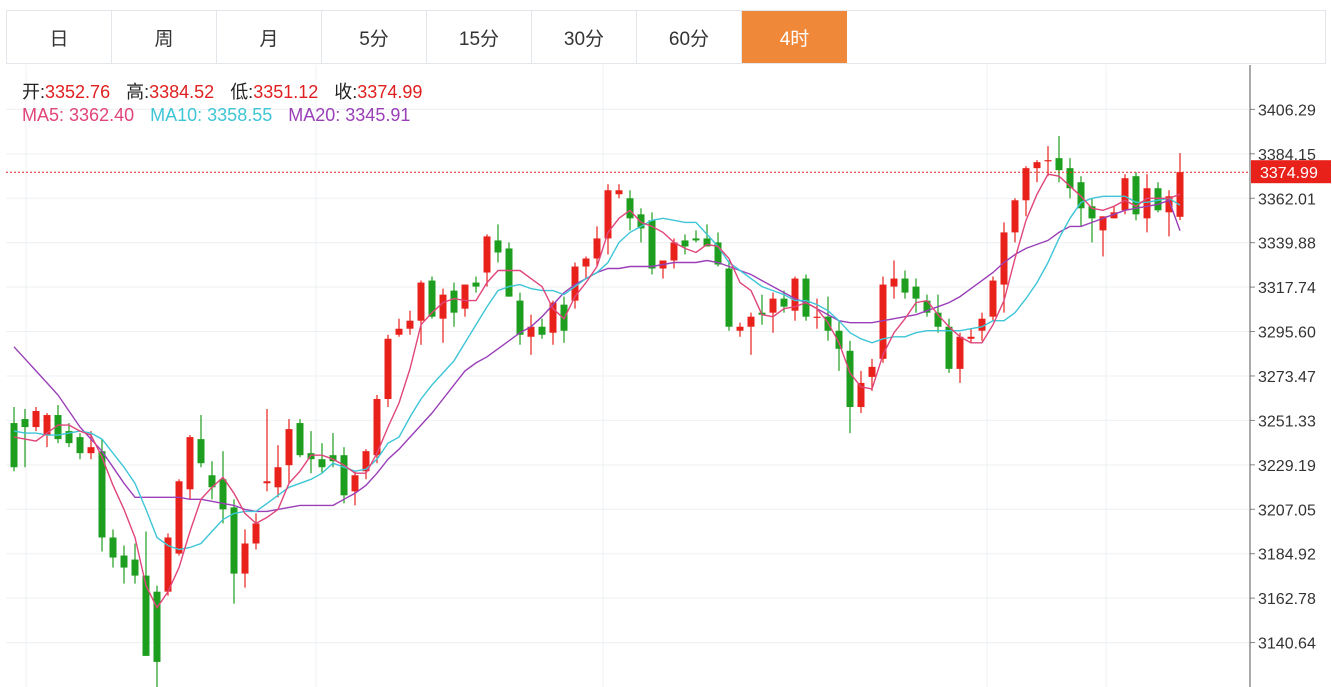  What do you see at coordinates (1287, 510) in the screenshot?
I see `y-tick-label: 3207.05` at bounding box center [1287, 510].